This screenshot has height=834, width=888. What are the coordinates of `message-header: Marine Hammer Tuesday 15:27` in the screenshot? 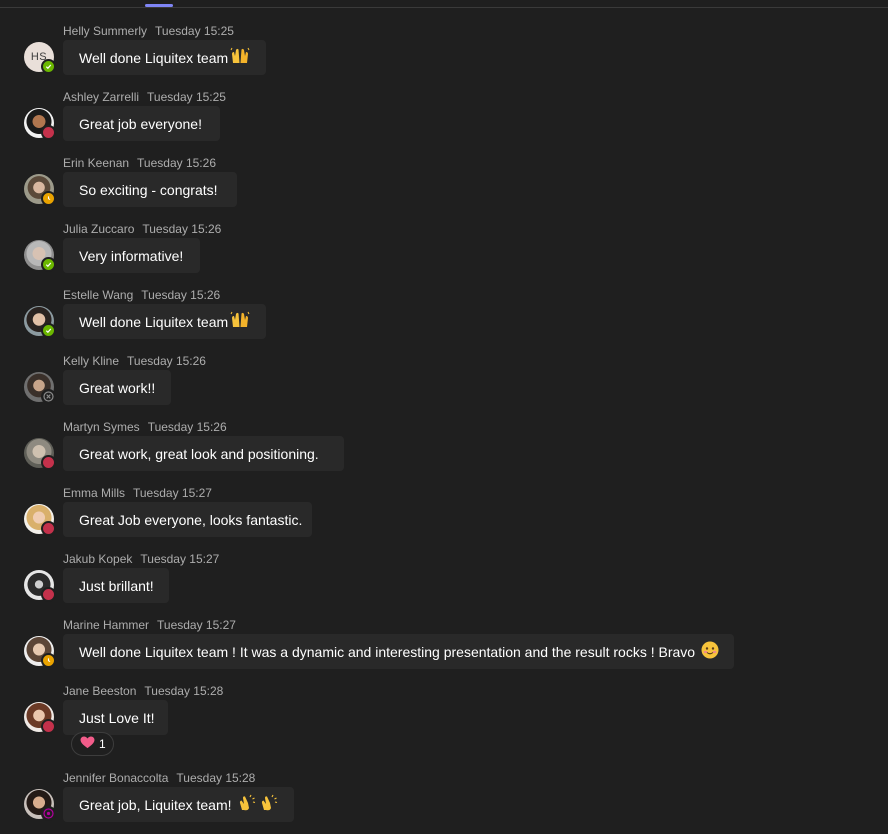 It's located at (149, 625).